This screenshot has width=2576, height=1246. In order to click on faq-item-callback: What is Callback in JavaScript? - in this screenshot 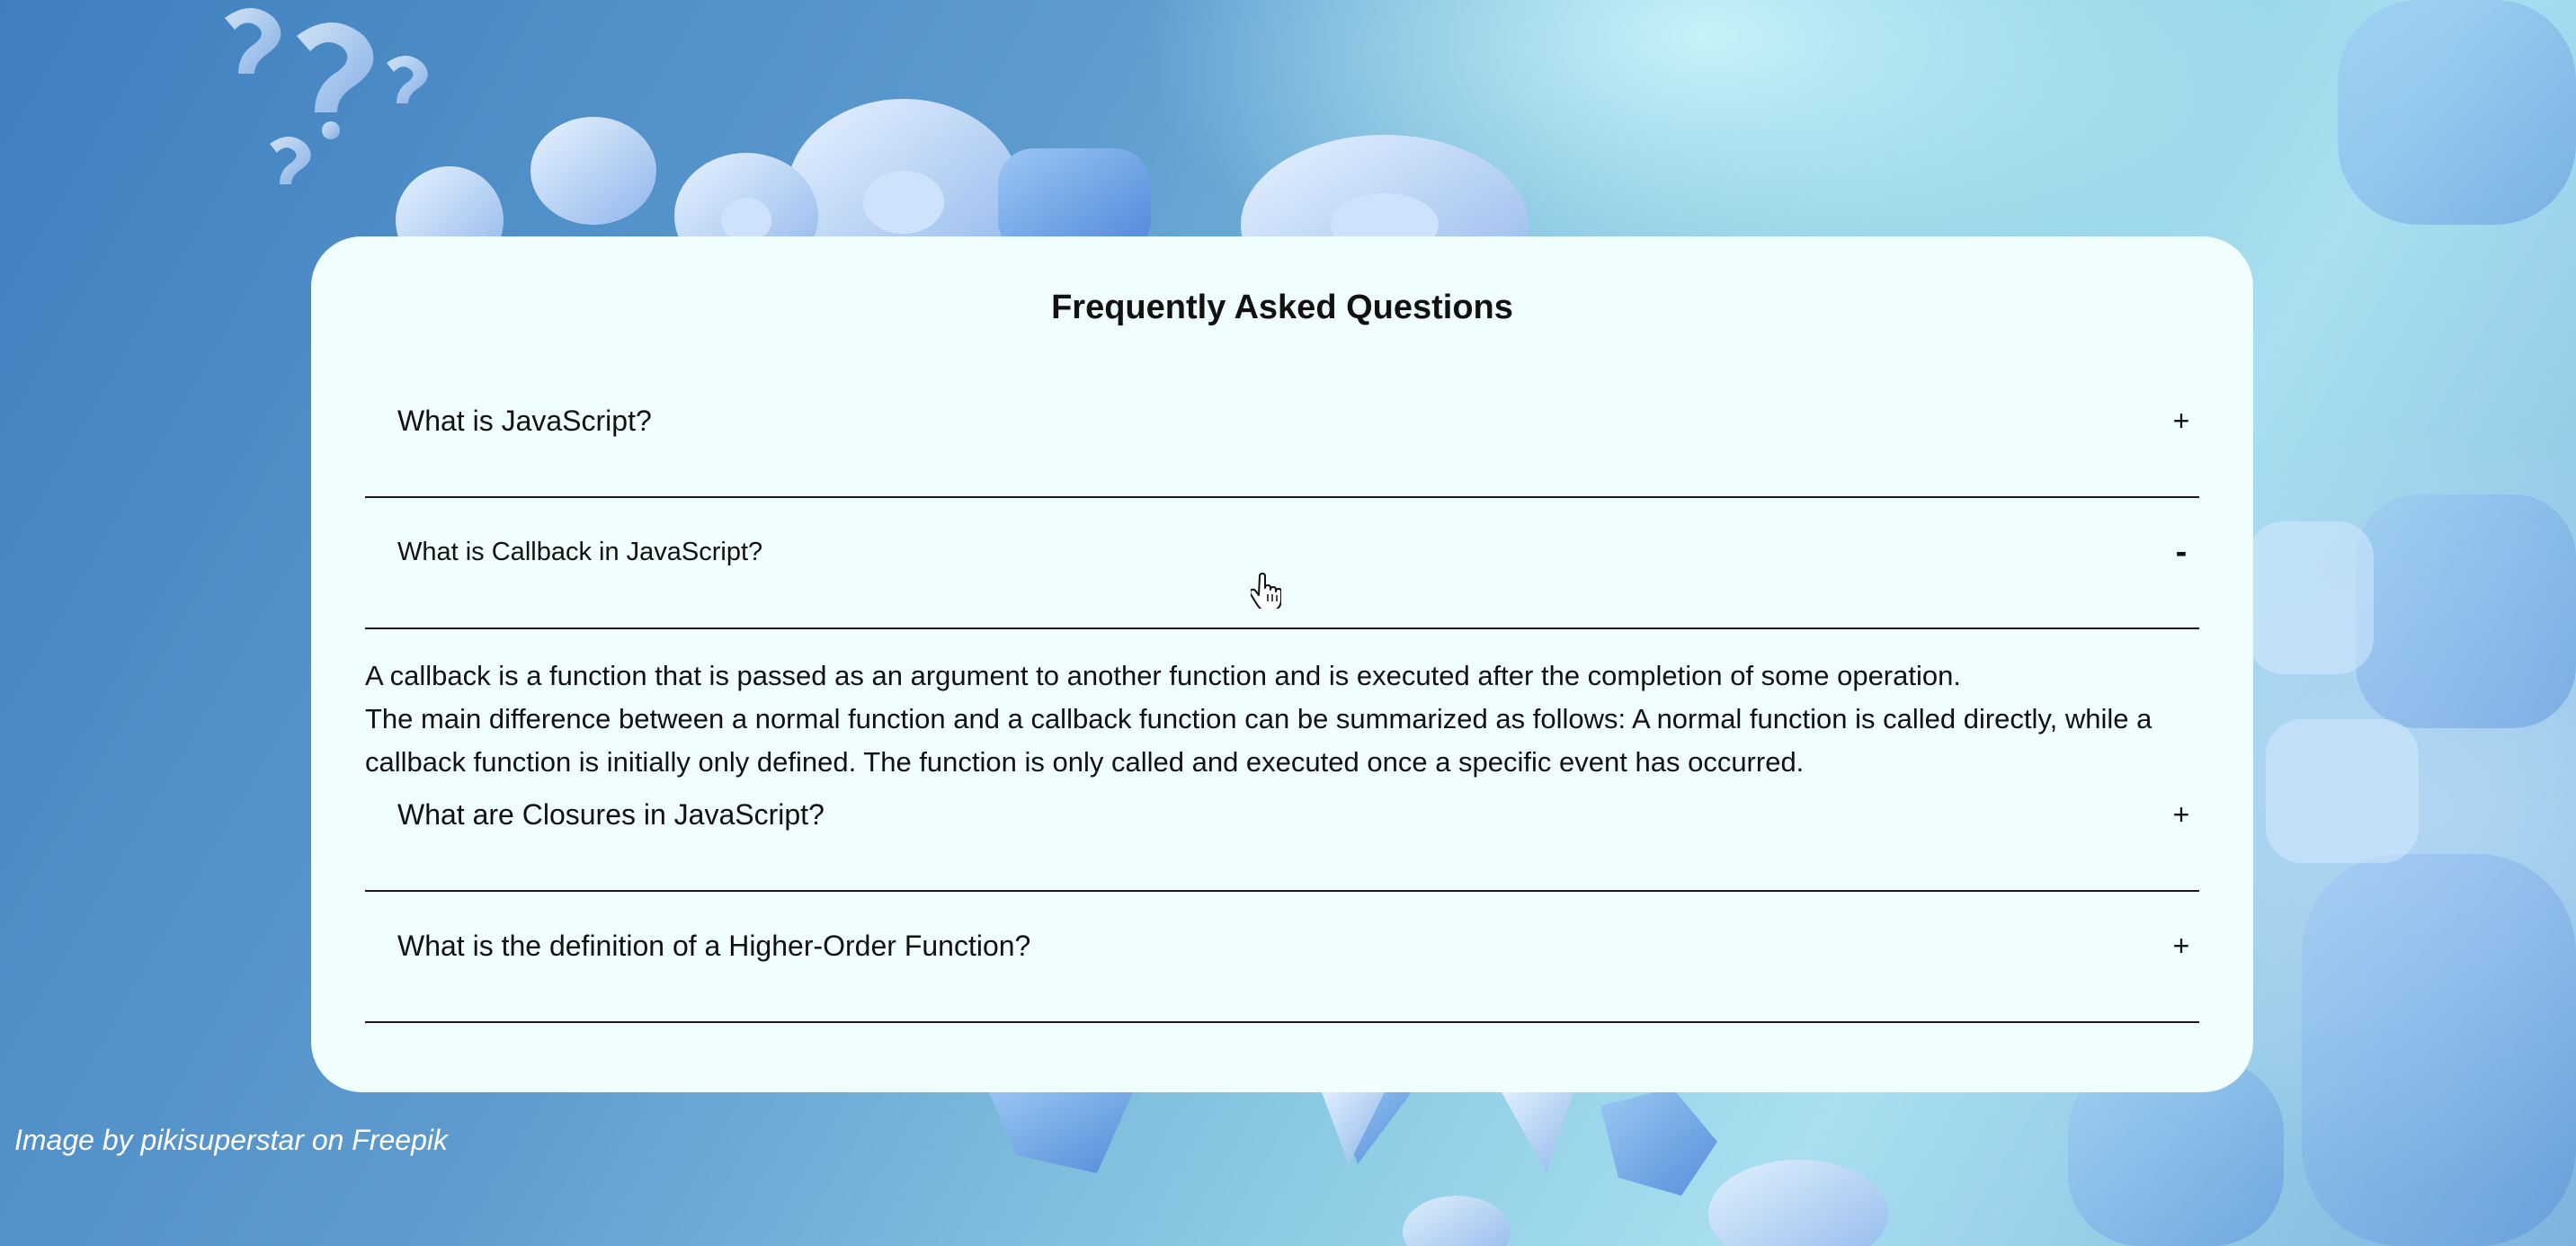, I will do `click(1282, 563)`.